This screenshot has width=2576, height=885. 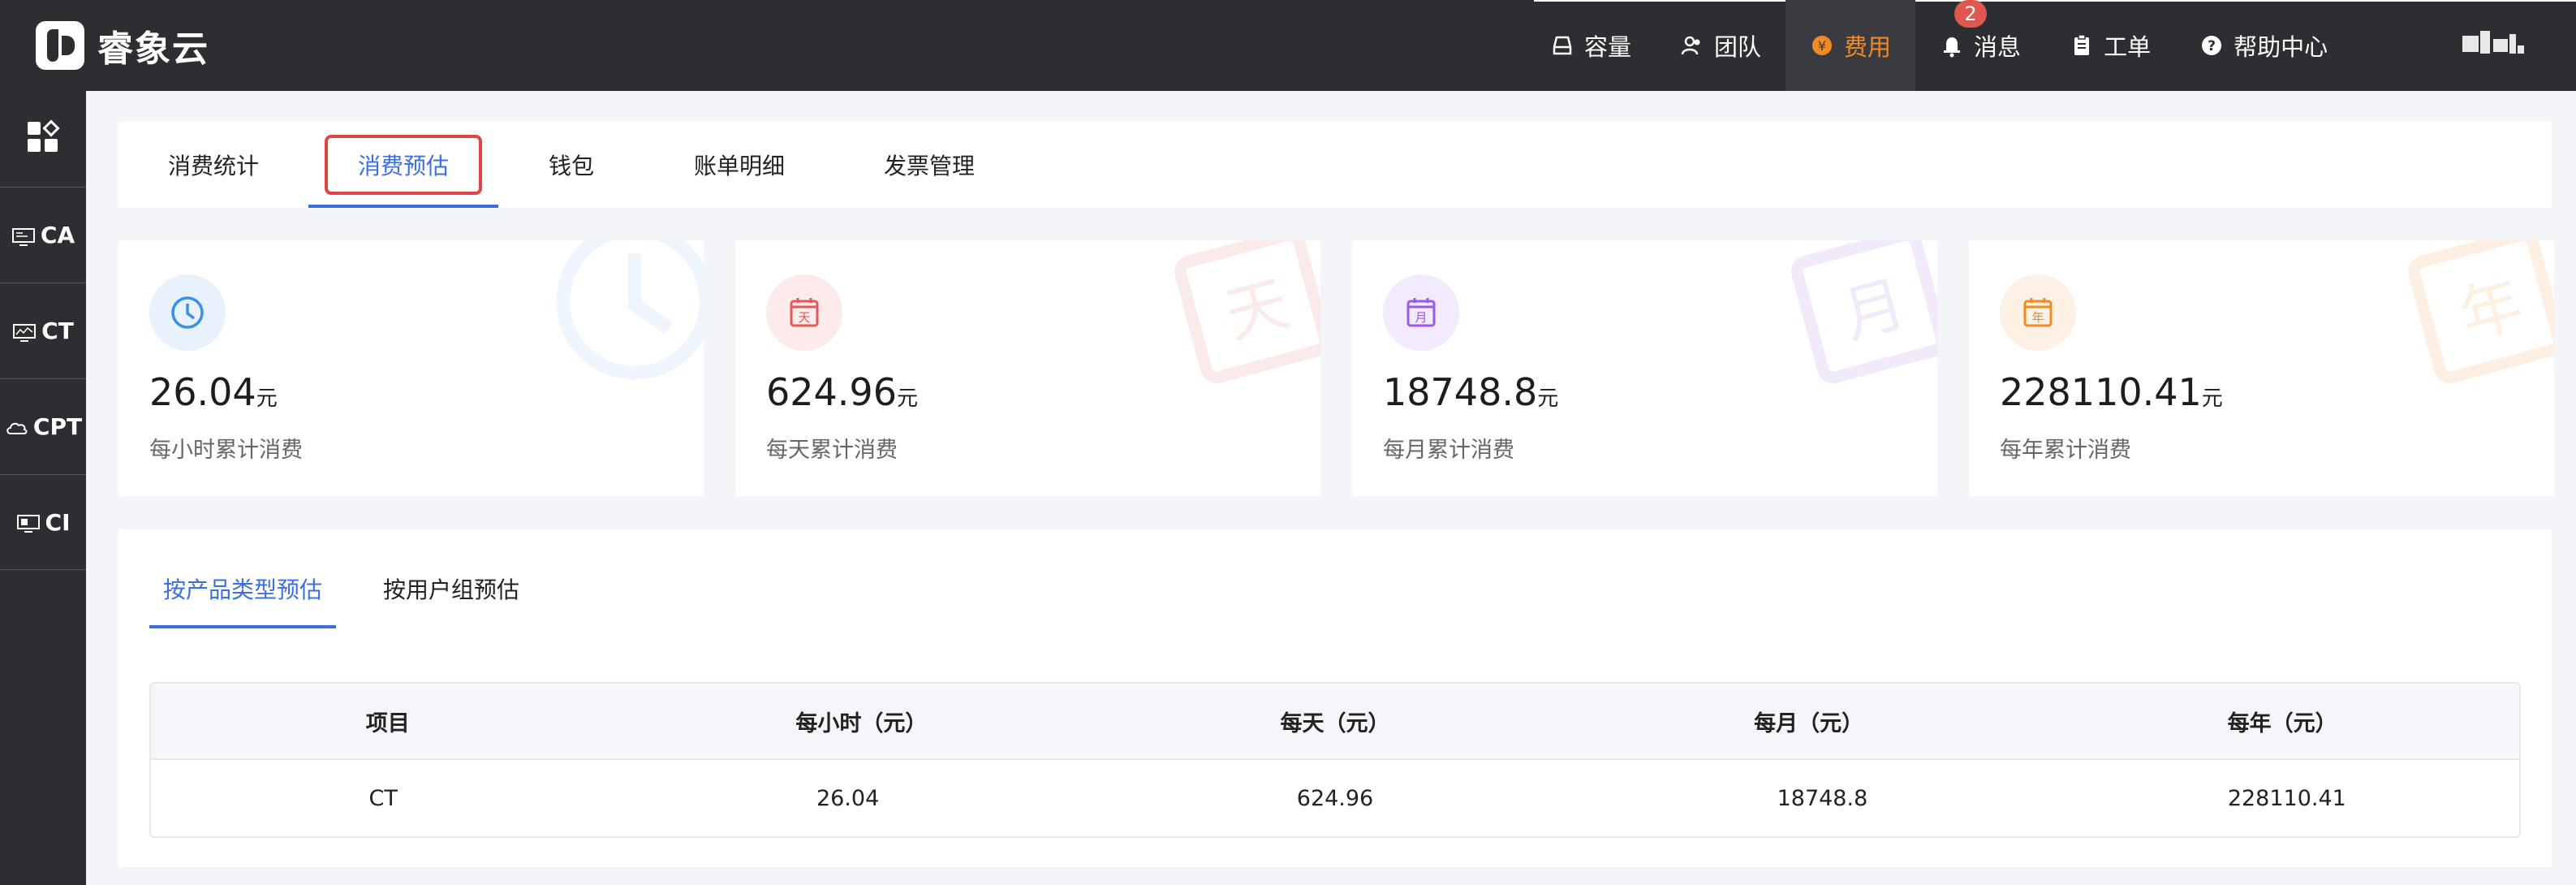 I want to click on tab-label: 钱包, so click(x=571, y=166).